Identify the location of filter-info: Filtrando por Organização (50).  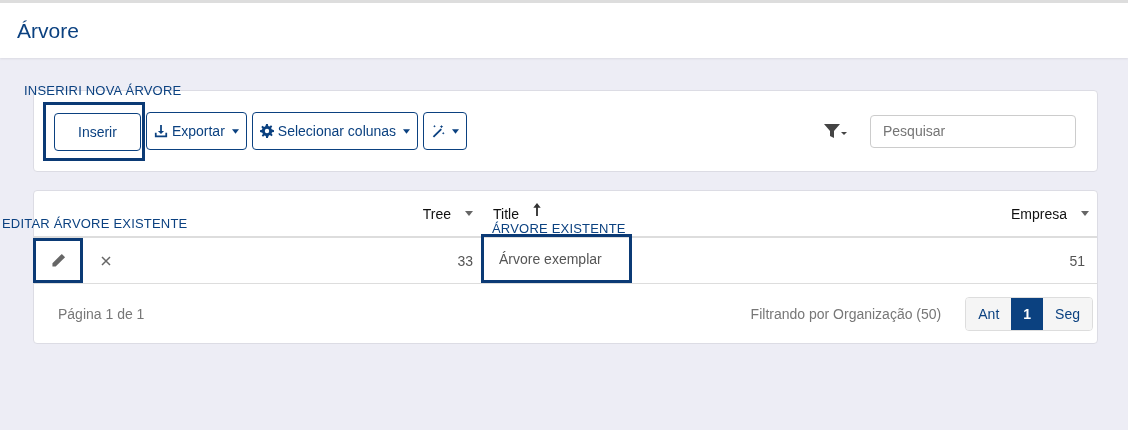
(846, 313).